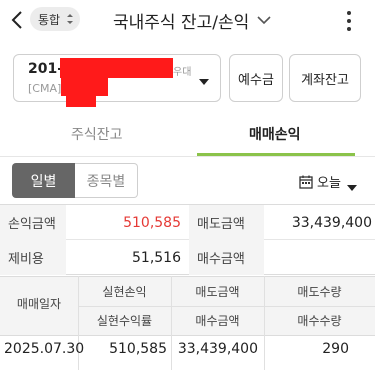 Image resolution: width=375 pixels, height=370 pixels. What do you see at coordinates (45, 88) in the screenshot?
I see `account-type: [CMA]` at bounding box center [45, 88].